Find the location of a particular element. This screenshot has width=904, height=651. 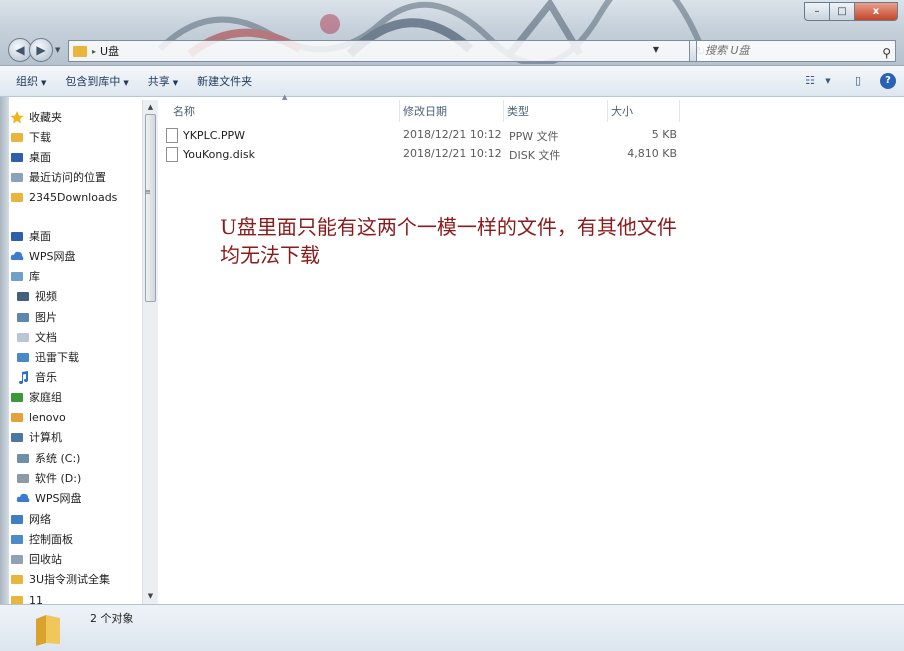

control-panel-icon is located at coordinates (17, 539).